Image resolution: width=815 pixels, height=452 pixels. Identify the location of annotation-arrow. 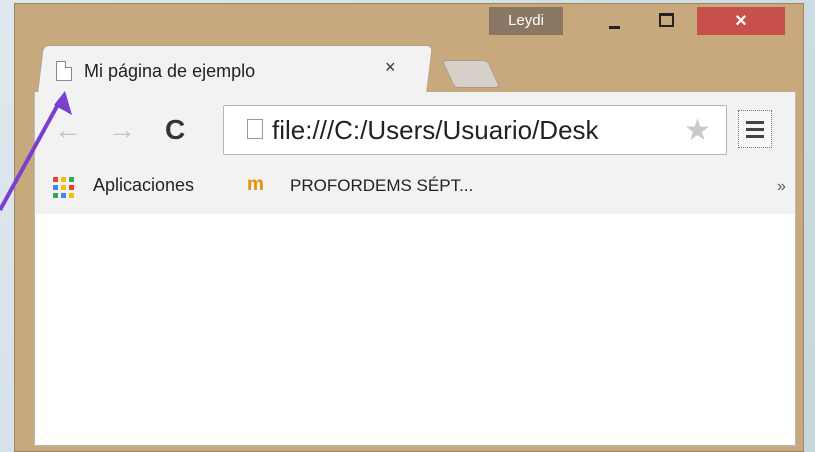
(36, 151).